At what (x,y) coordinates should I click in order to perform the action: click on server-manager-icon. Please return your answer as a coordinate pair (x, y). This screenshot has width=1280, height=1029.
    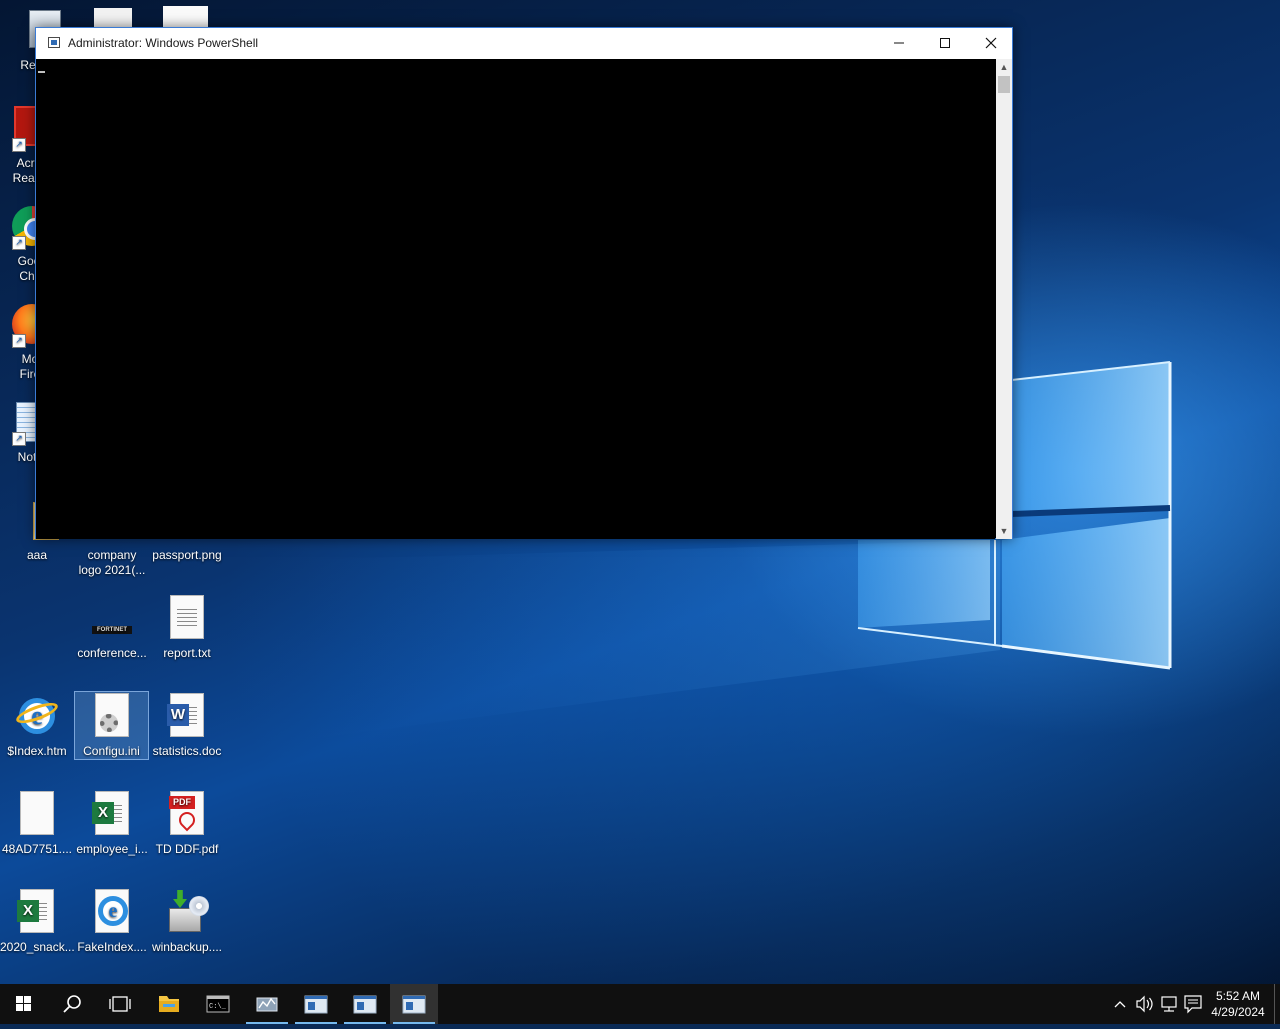
    Looking at the image, I should click on (267, 1004).